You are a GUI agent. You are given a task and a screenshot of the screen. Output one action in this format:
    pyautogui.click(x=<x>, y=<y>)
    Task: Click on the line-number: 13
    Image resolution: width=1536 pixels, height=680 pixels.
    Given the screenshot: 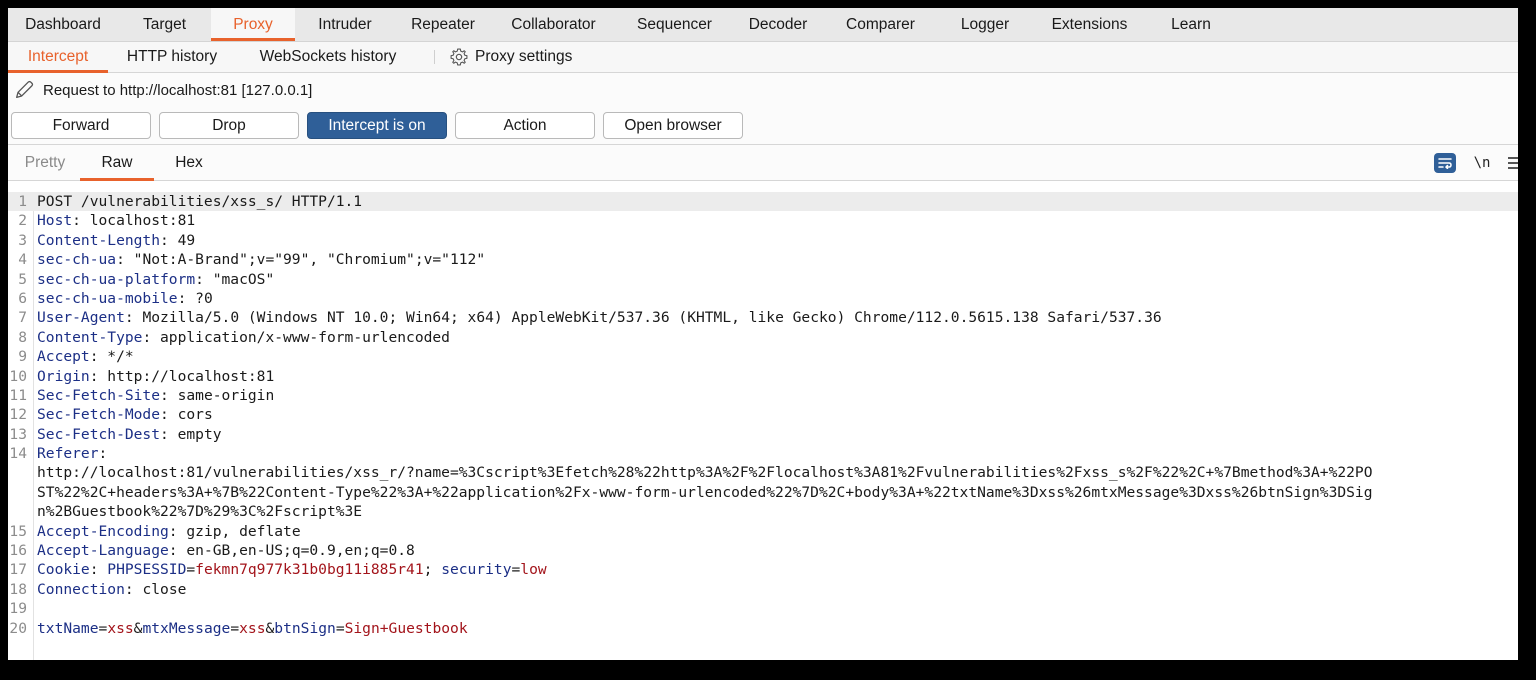 What is the action you would take?
    pyautogui.click(x=18, y=434)
    